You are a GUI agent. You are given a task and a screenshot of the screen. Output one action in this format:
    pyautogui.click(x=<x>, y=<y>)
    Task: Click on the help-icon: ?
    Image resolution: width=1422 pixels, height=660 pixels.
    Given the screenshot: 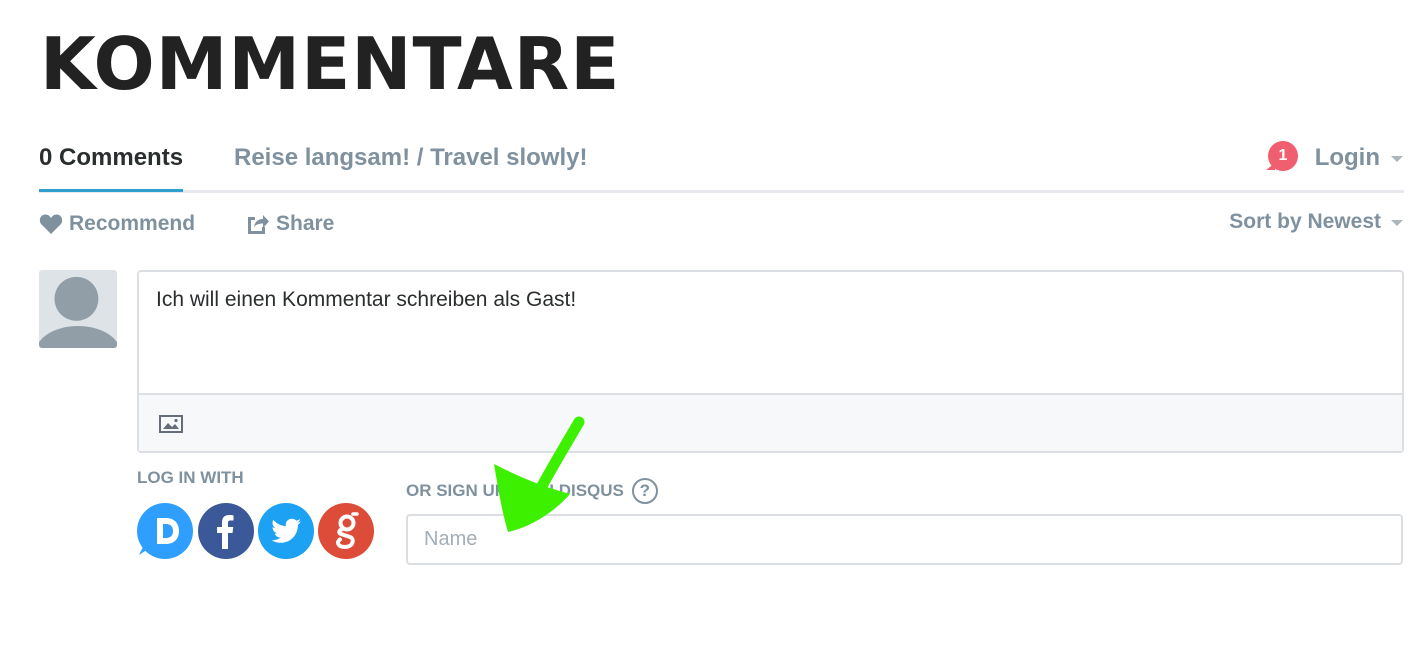 What is the action you would take?
    pyautogui.click(x=644, y=491)
    